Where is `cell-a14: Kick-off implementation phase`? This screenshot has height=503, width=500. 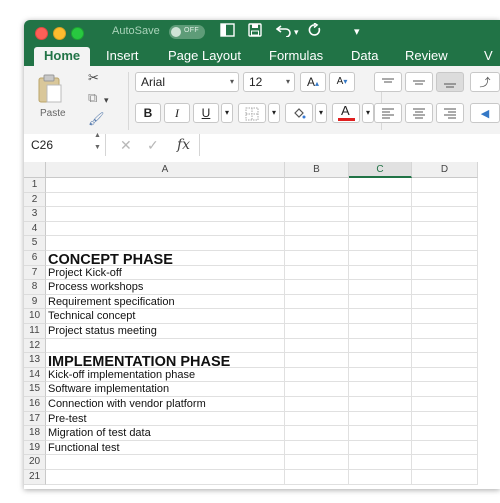 cell-a14: Kick-off implementation phase is located at coordinates (165, 375).